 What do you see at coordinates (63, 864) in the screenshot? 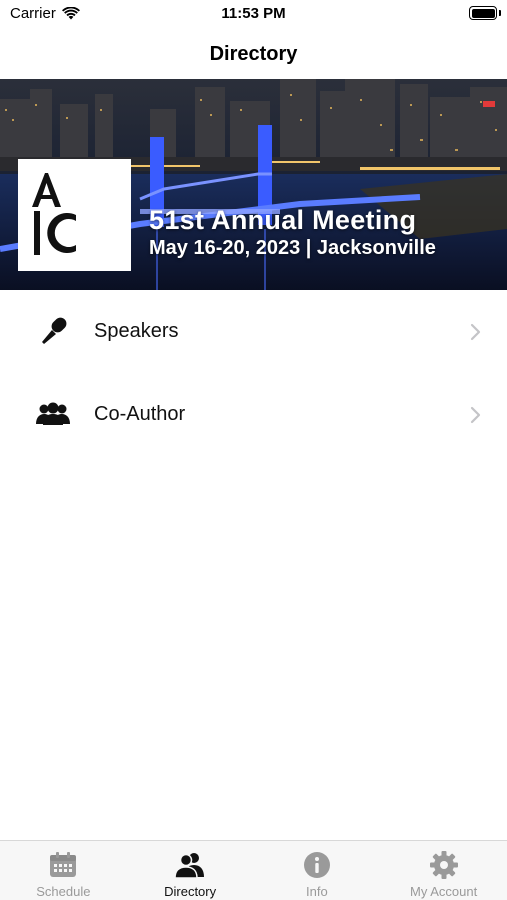
I see `calendar-icon` at bounding box center [63, 864].